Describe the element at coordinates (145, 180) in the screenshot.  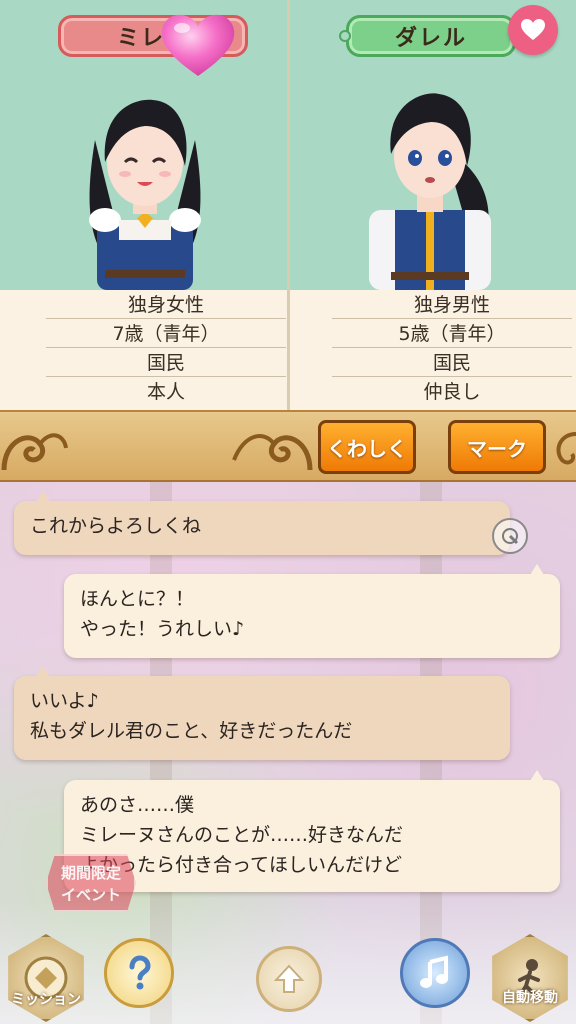
I see `female-character-avatar` at that location.